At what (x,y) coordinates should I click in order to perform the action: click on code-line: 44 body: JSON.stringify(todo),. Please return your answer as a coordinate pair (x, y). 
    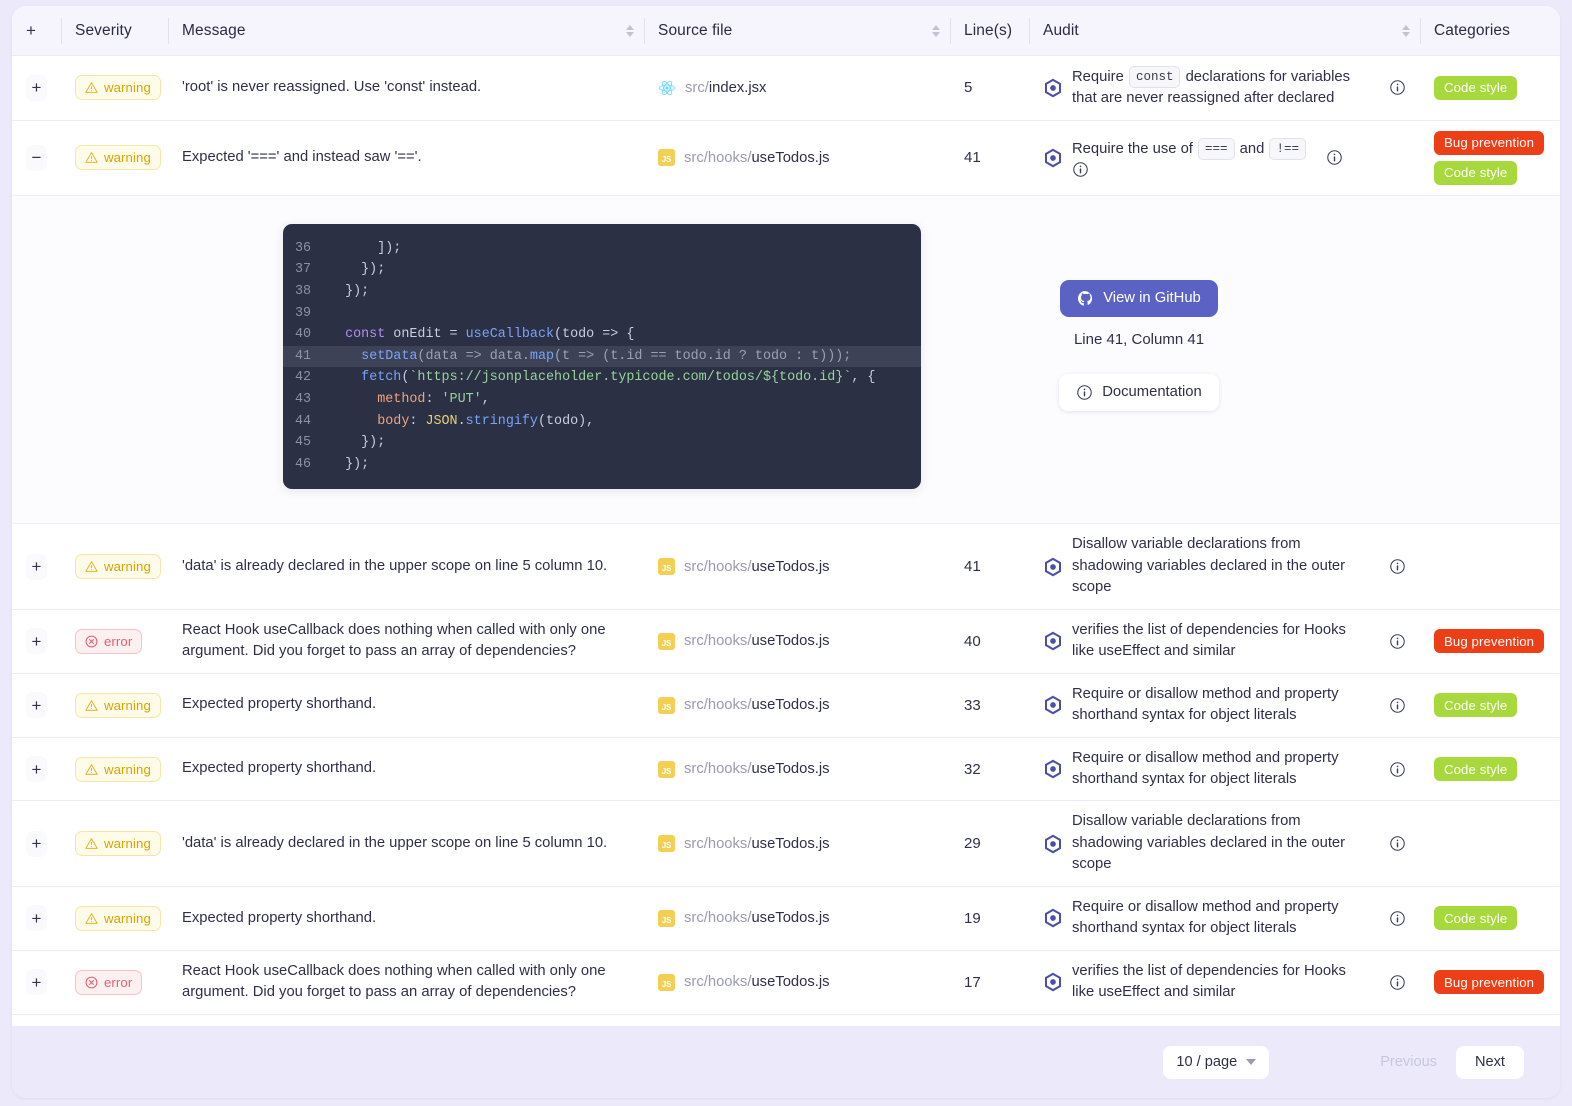
    Looking at the image, I should click on (602, 422).